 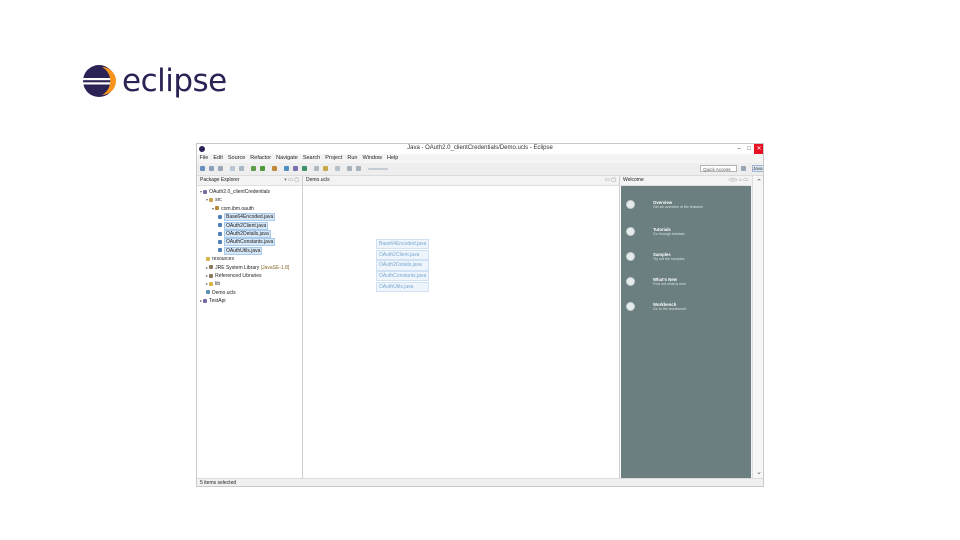 I want to click on tree-item-label: resources, so click(x=223, y=259).